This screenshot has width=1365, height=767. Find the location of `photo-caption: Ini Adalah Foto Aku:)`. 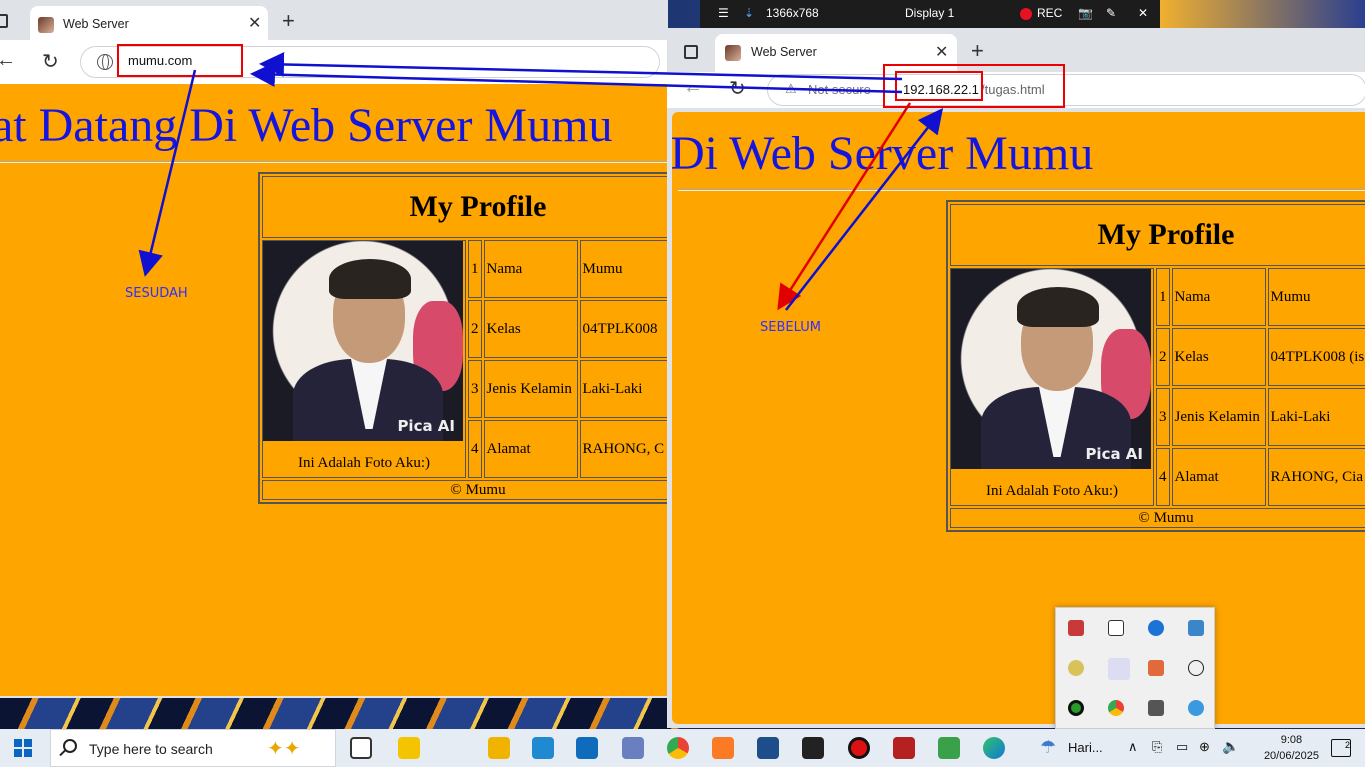

photo-caption: Ini Adalah Foto Aku:) is located at coordinates (1052, 491).